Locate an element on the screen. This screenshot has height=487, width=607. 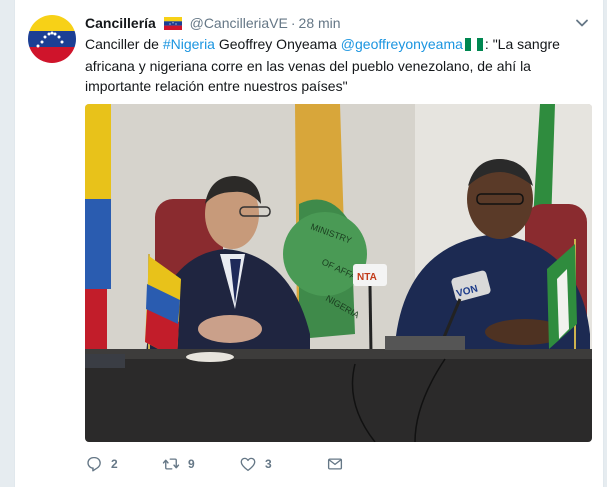
tweet-actions: 2 9 3 is located at coordinates (214, 464).